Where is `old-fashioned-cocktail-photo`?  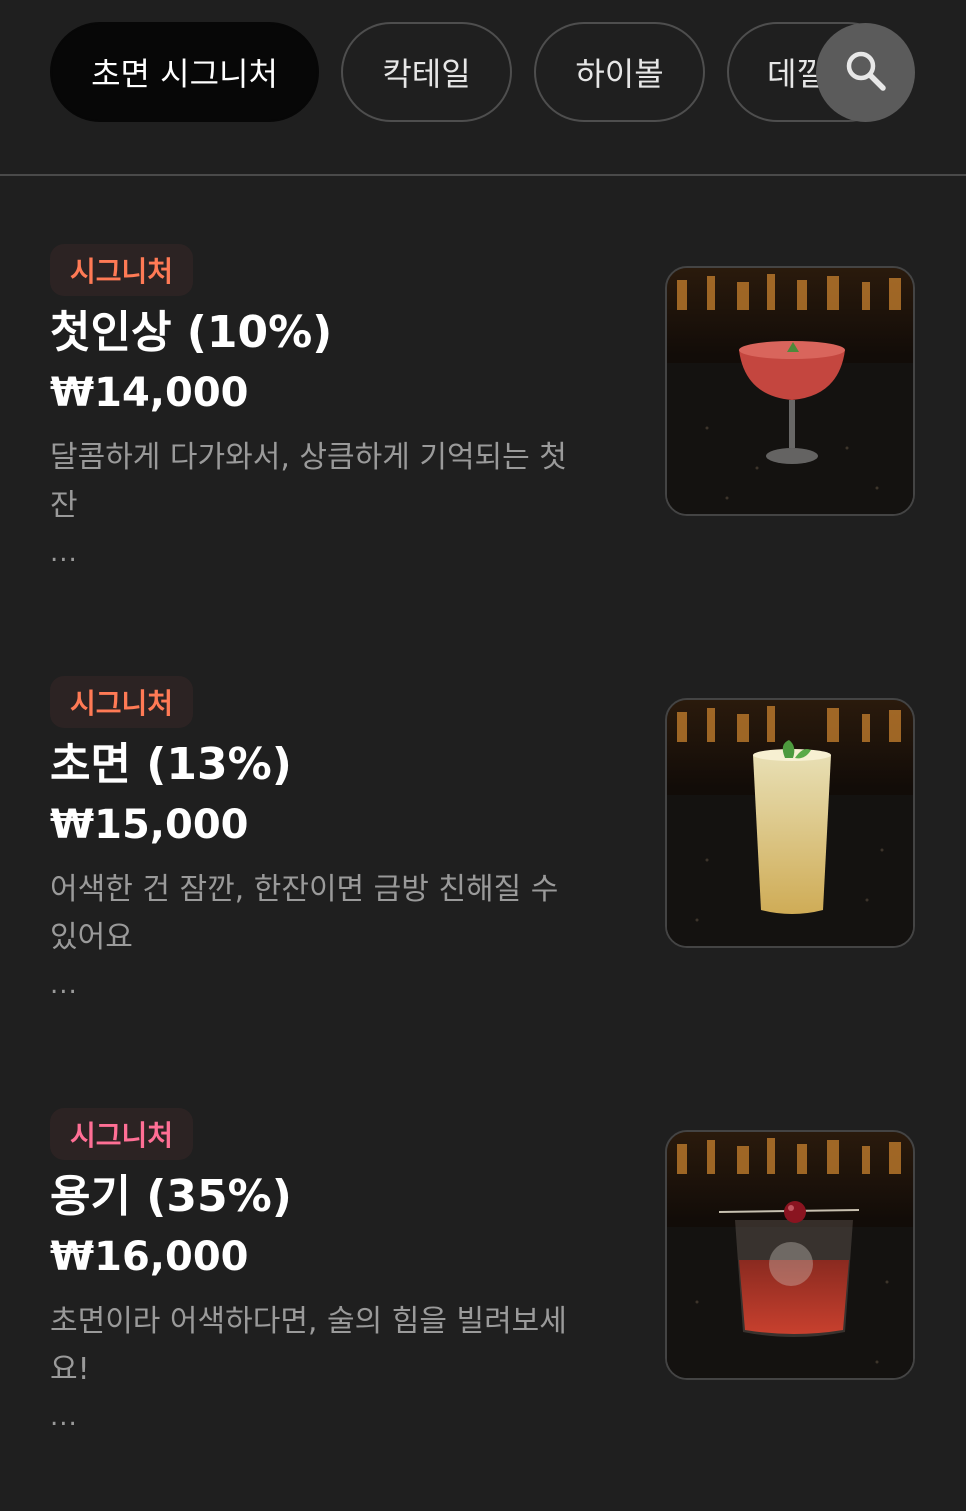
old-fashioned-cocktail-photo is located at coordinates (790, 1255).